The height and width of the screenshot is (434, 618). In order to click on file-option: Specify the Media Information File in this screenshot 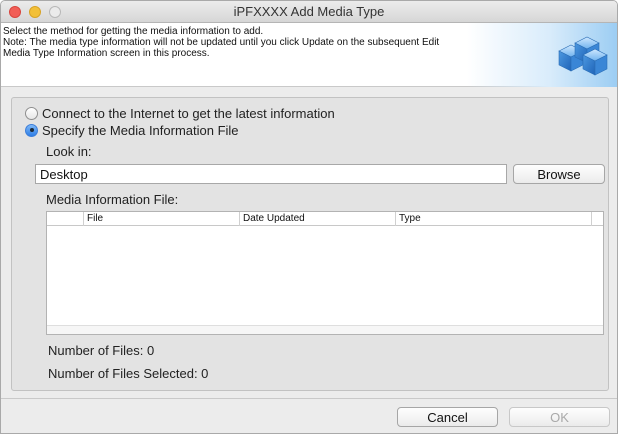, I will do `click(132, 130)`.